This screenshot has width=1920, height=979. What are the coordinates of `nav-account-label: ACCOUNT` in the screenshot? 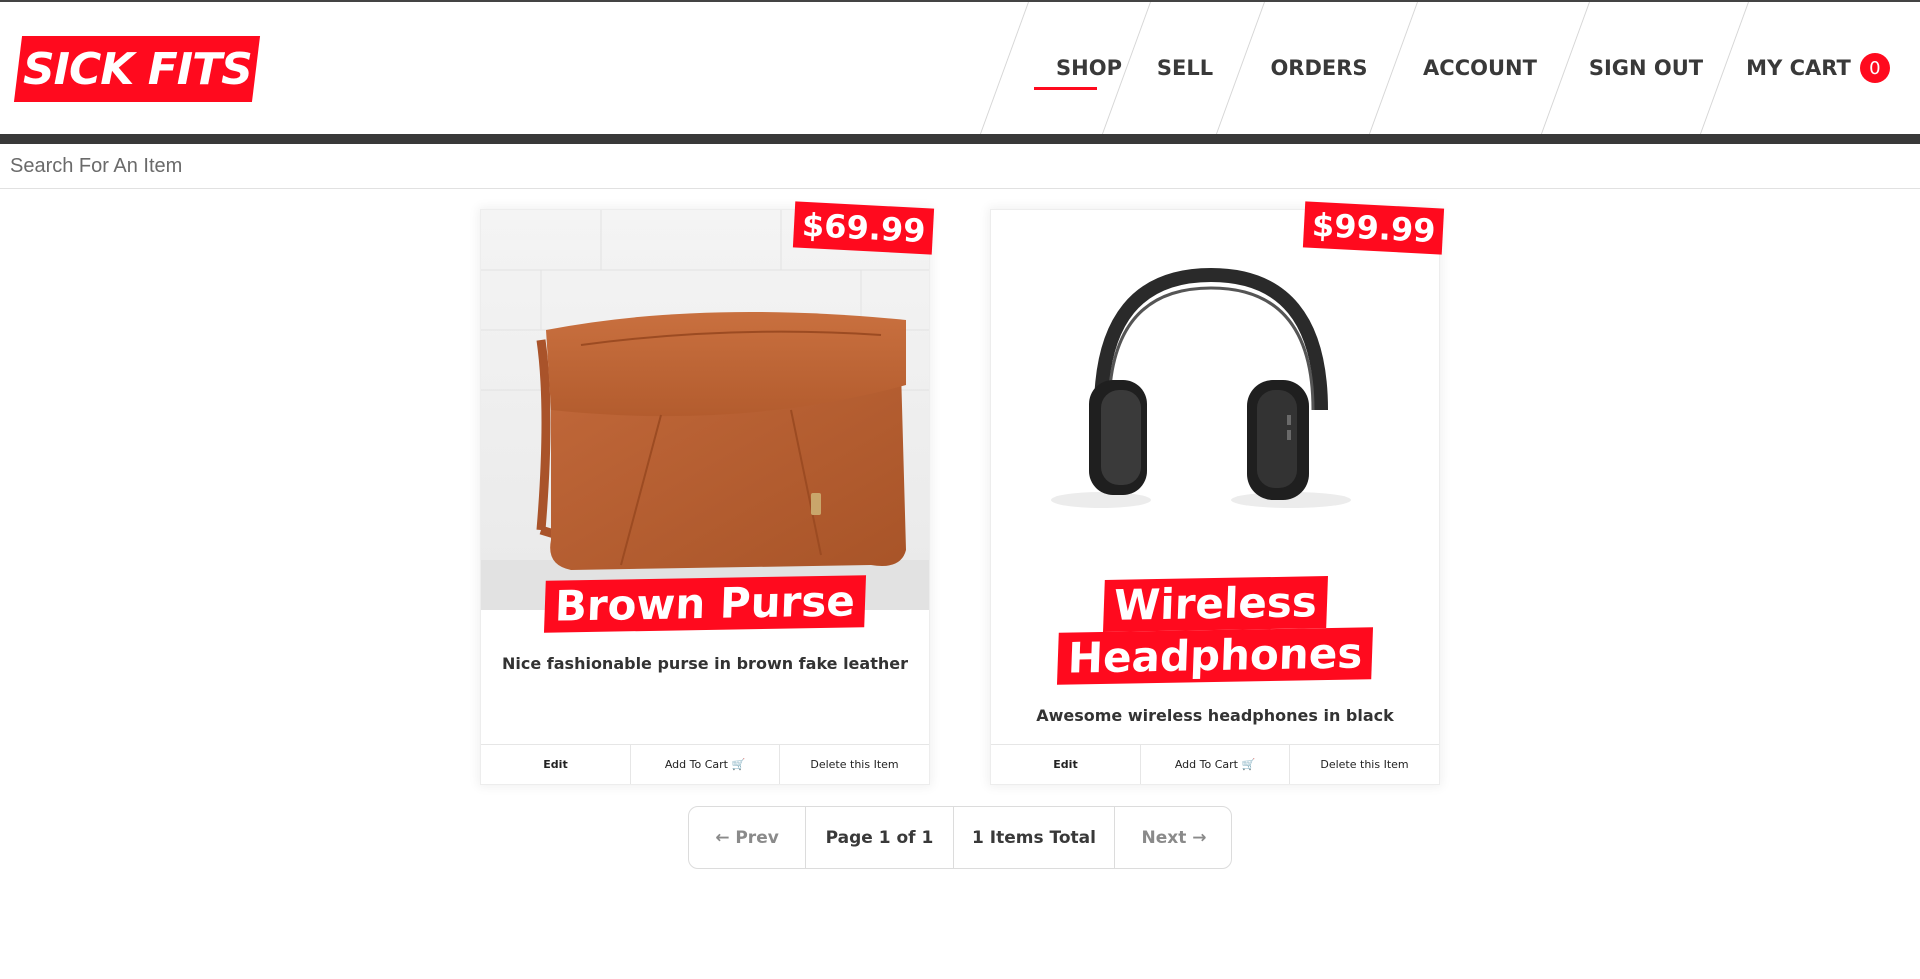 It's located at (1480, 68).